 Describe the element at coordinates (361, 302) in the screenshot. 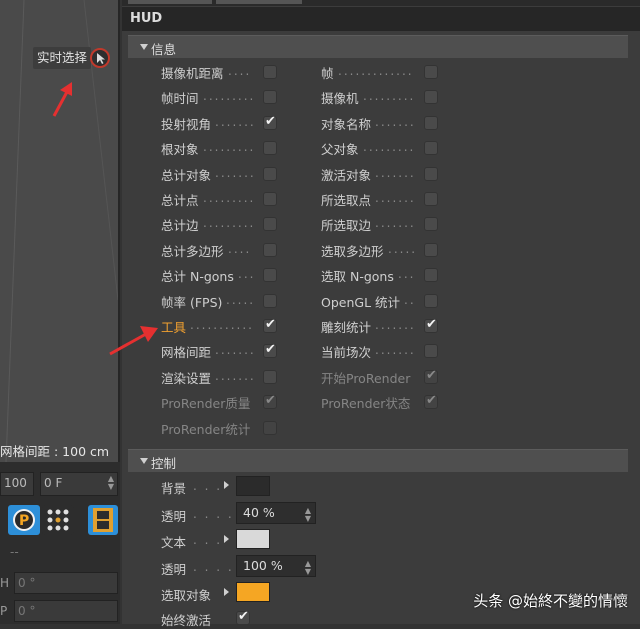

I see `hud-option-label: OpenGL 统计` at that location.